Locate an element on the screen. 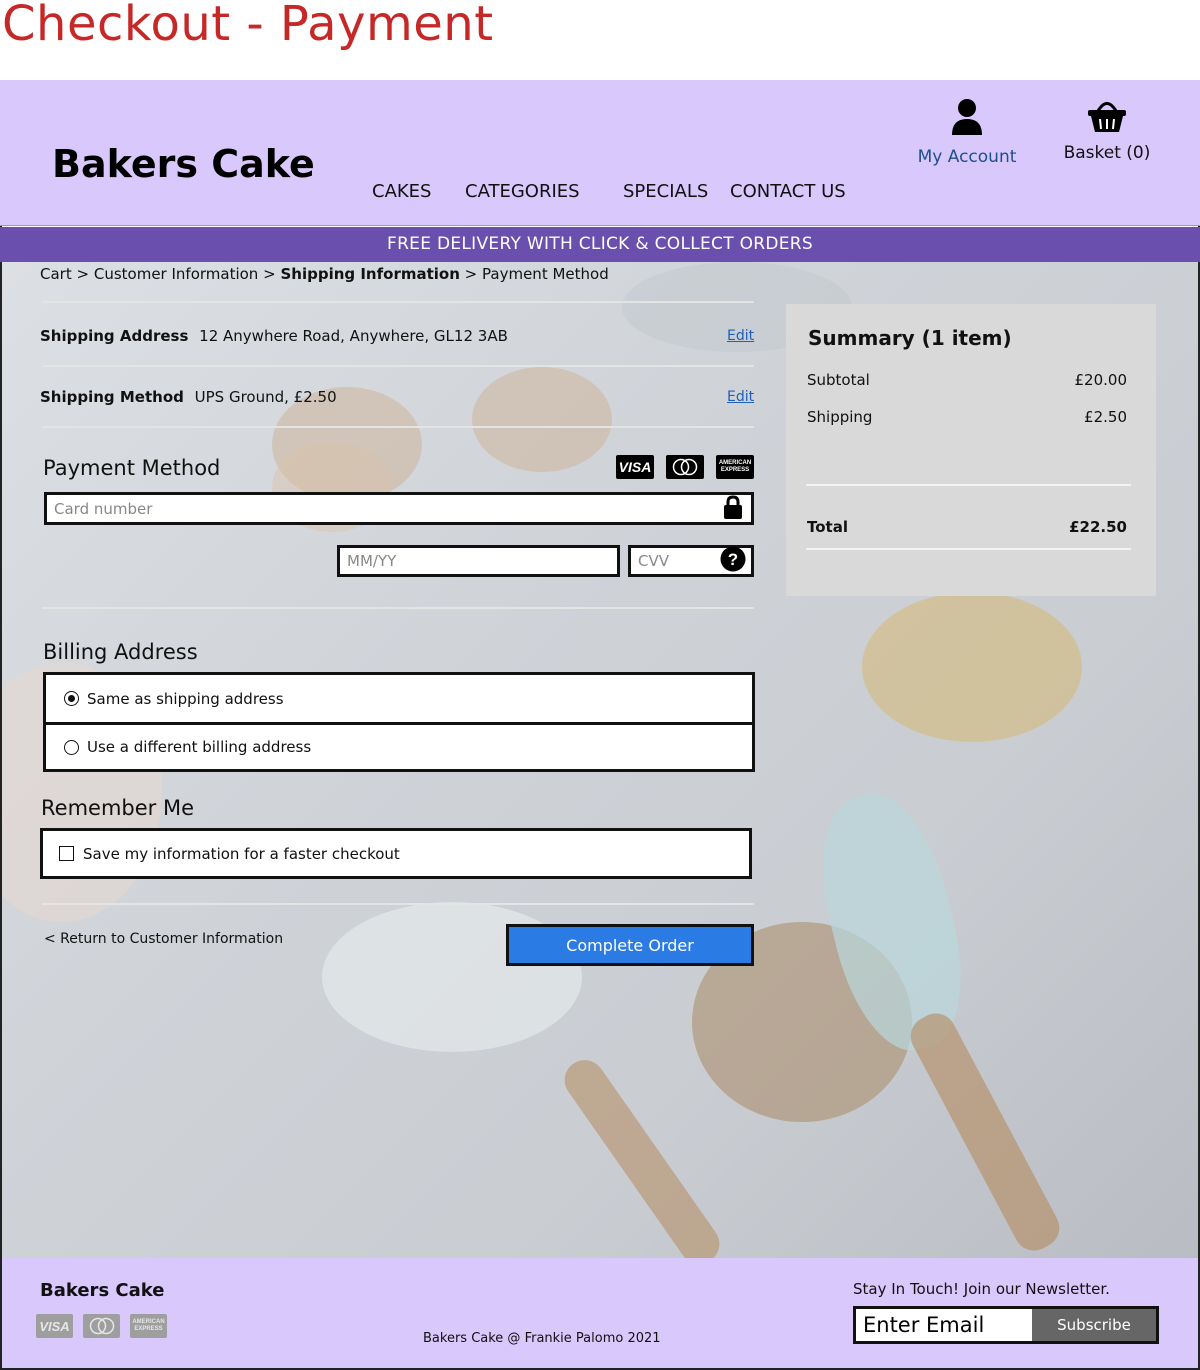 The height and width of the screenshot is (1370, 1200). footer-brand: Bakers Cake is located at coordinates (102, 1290).